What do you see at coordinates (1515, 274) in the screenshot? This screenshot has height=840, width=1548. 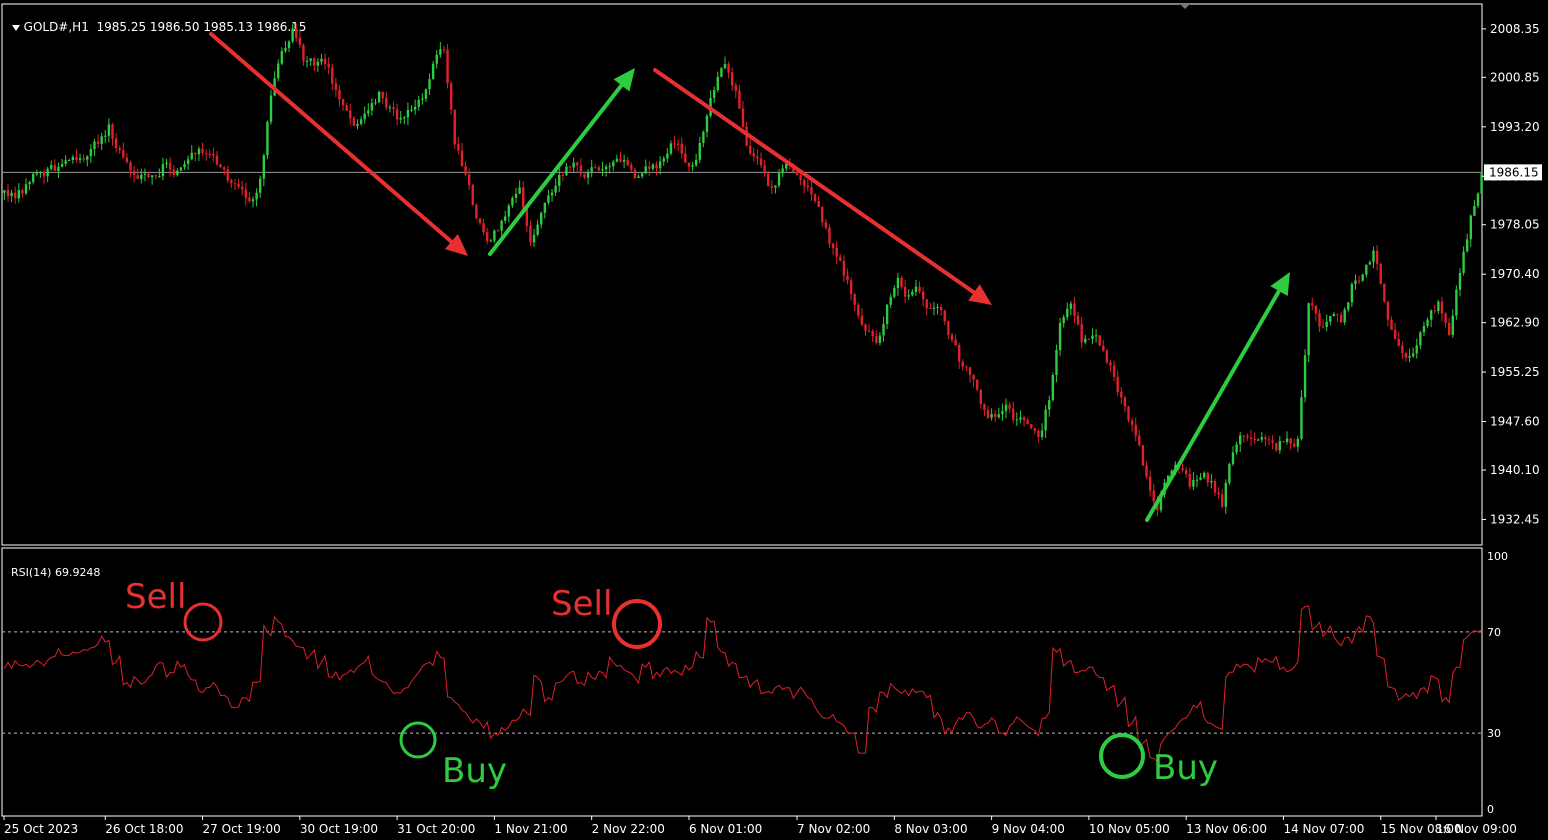 I see `price-tick-label: 1970.40` at bounding box center [1515, 274].